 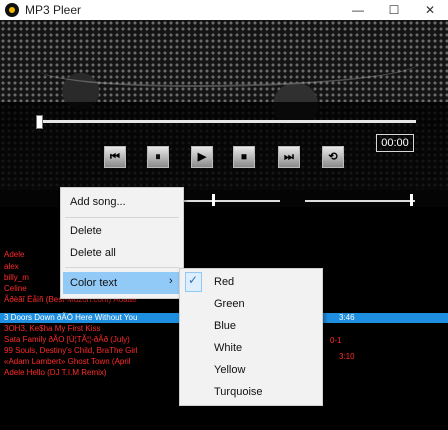 I want to click on balance-thumb, so click(x=411, y=200).